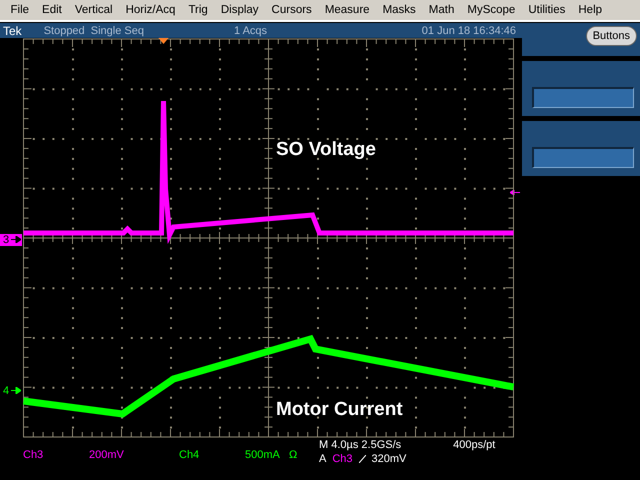  Describe the element at coordinates (491, 10) in the screenshot. I see `menu-item: MyScope` at that location.